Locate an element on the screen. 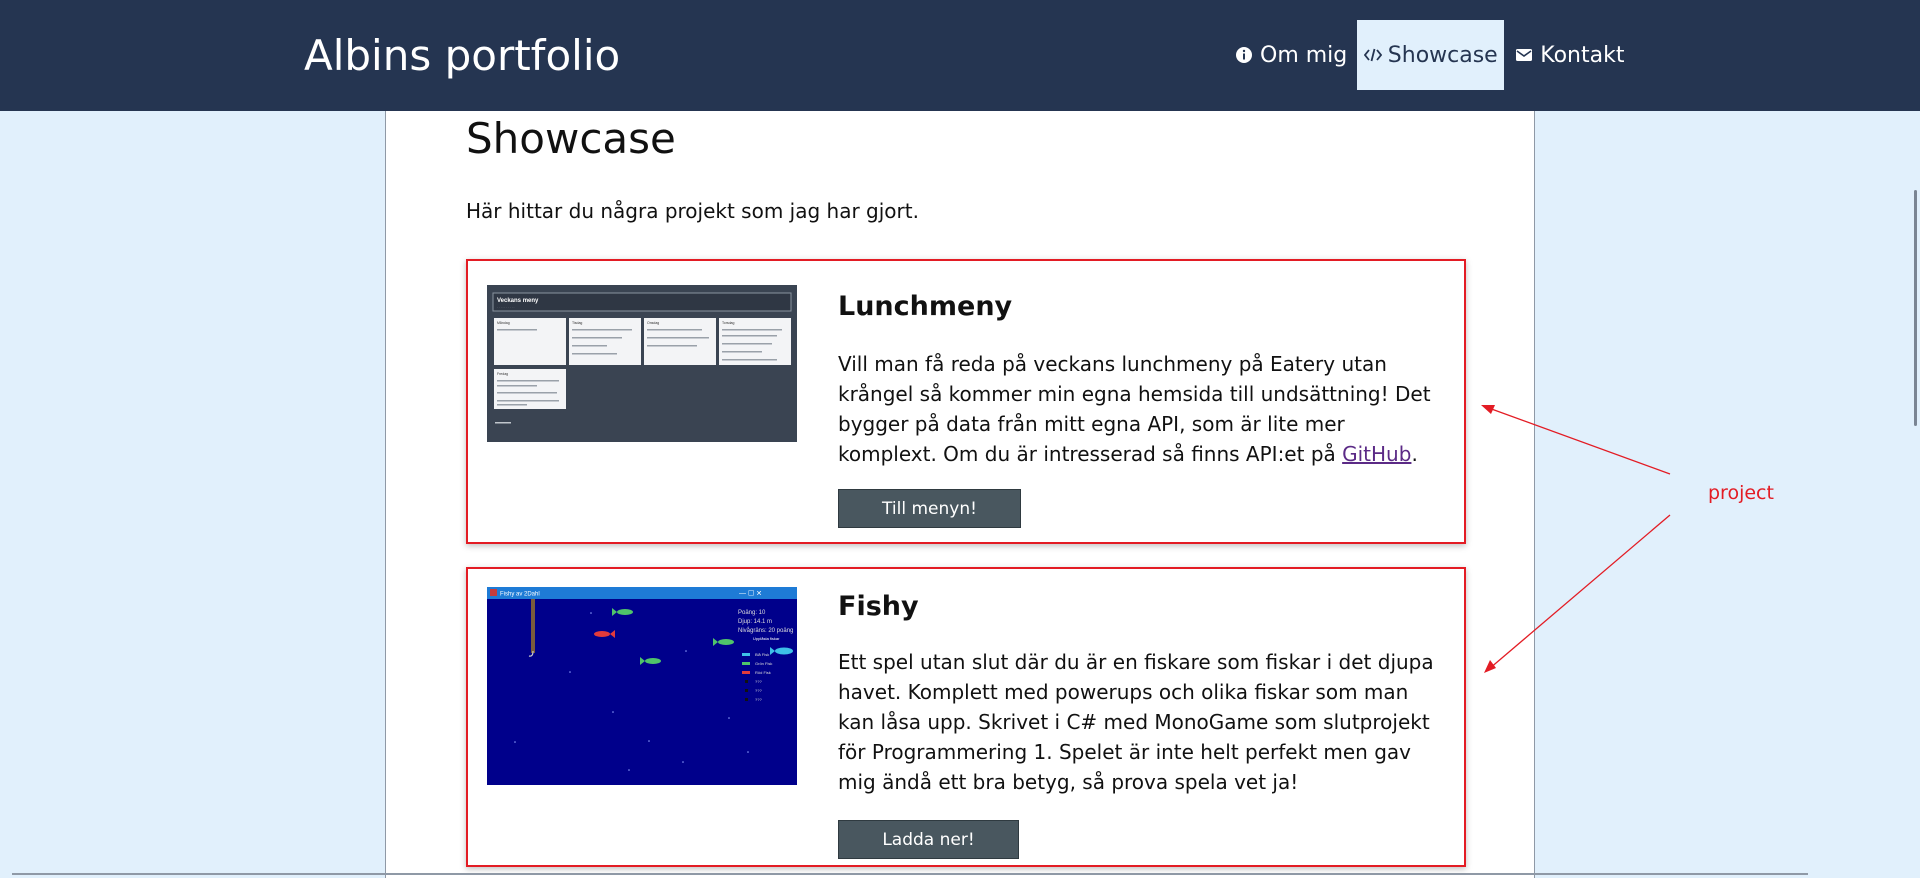 Image resolution: width=1920 pixels, height=878 pixels. nav-item-om-mig: Om mig is located at coordinates (1290, 55).